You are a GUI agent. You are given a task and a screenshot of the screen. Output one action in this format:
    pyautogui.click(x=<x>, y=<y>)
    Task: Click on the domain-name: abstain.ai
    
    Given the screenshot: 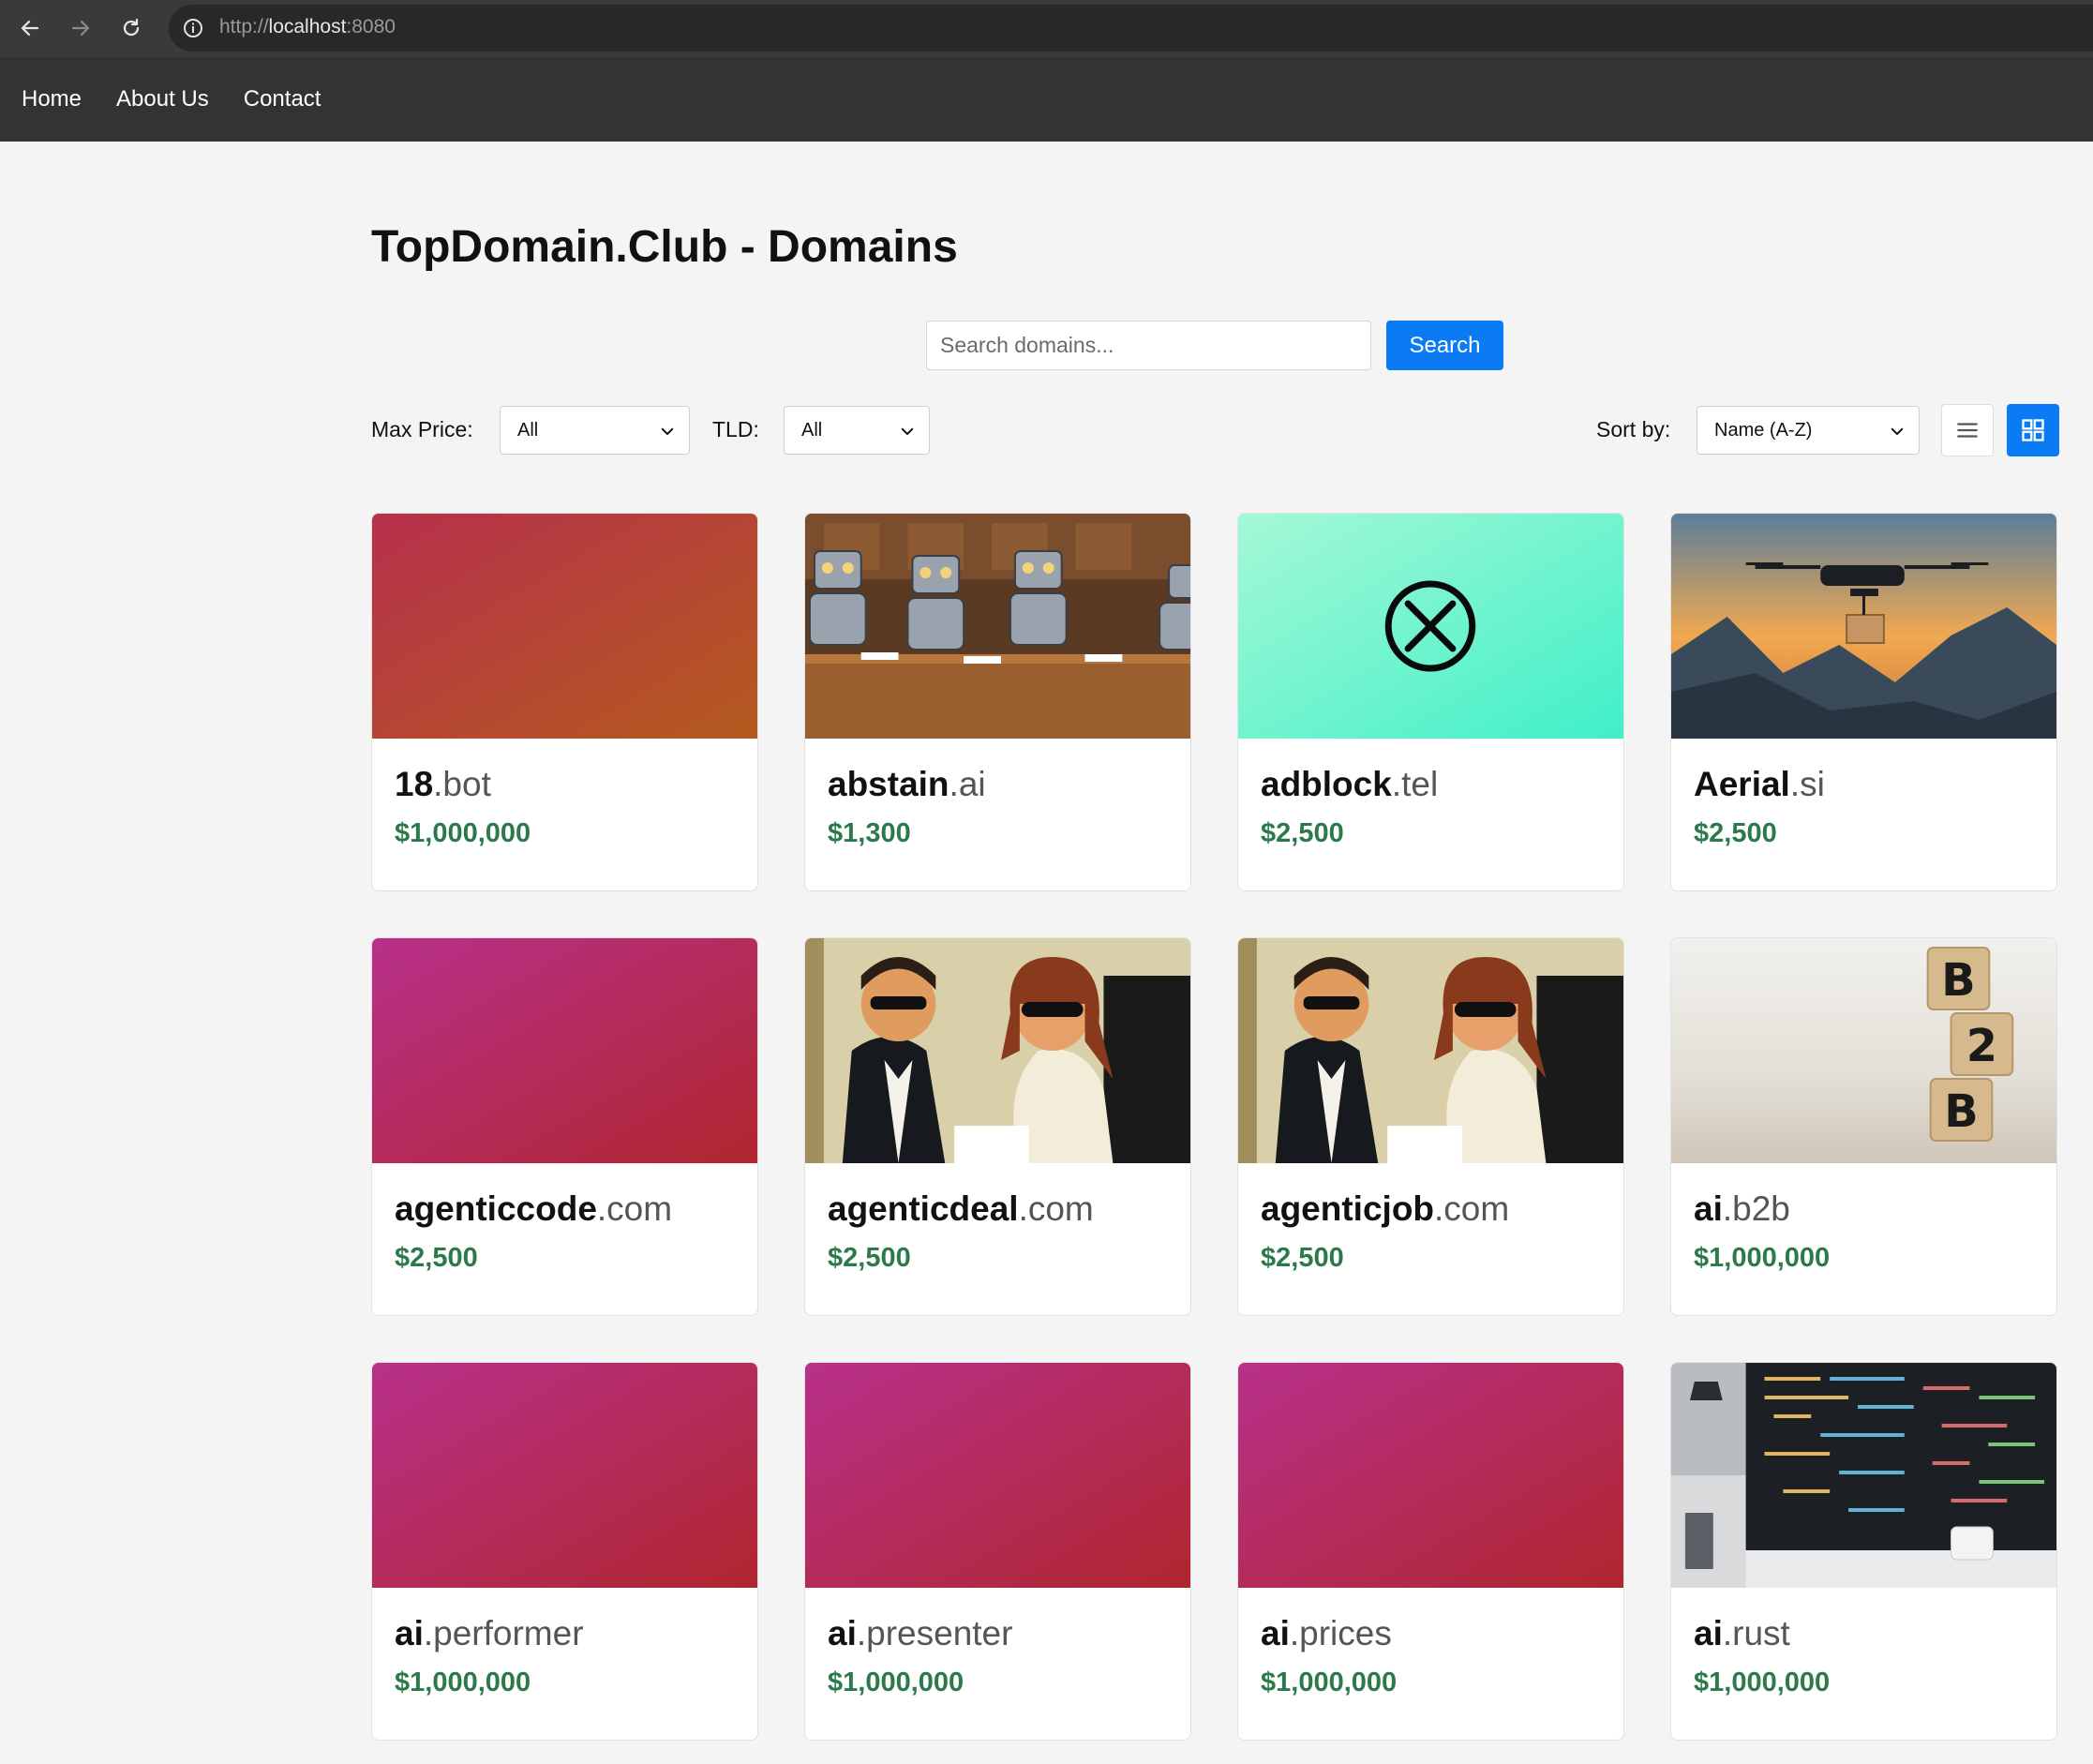 What is the action you would take?
    pyautogui.click(x=907, y=784)
    